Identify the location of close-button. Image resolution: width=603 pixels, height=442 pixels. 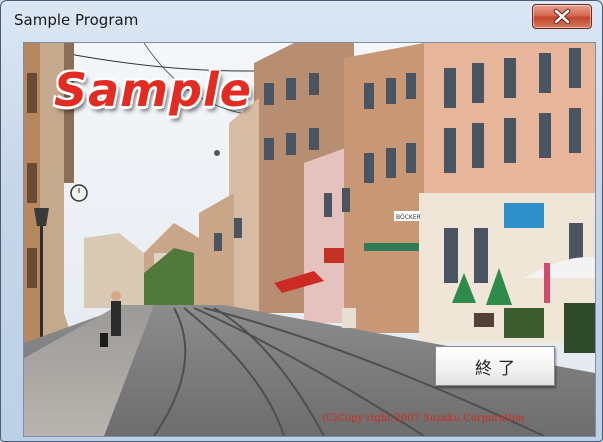
(562, 16).